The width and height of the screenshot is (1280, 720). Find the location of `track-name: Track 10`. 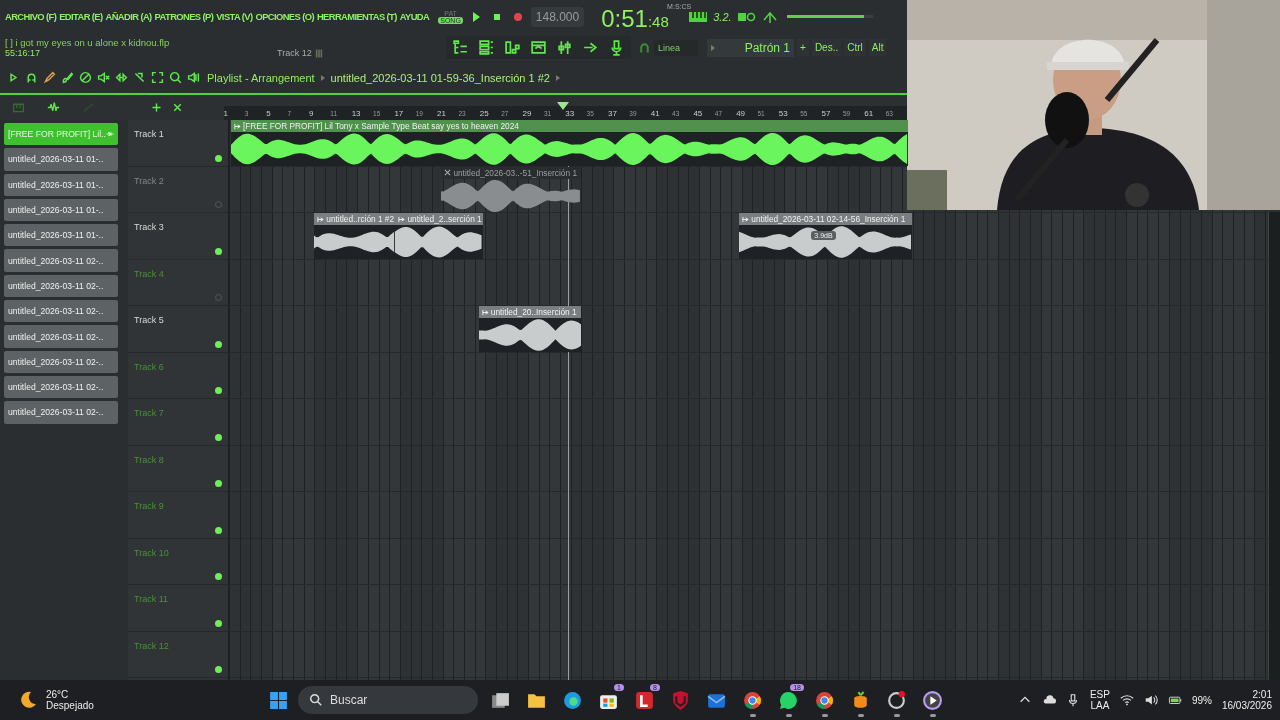

track-name: Track 10 is located at coordinates (151, 552).